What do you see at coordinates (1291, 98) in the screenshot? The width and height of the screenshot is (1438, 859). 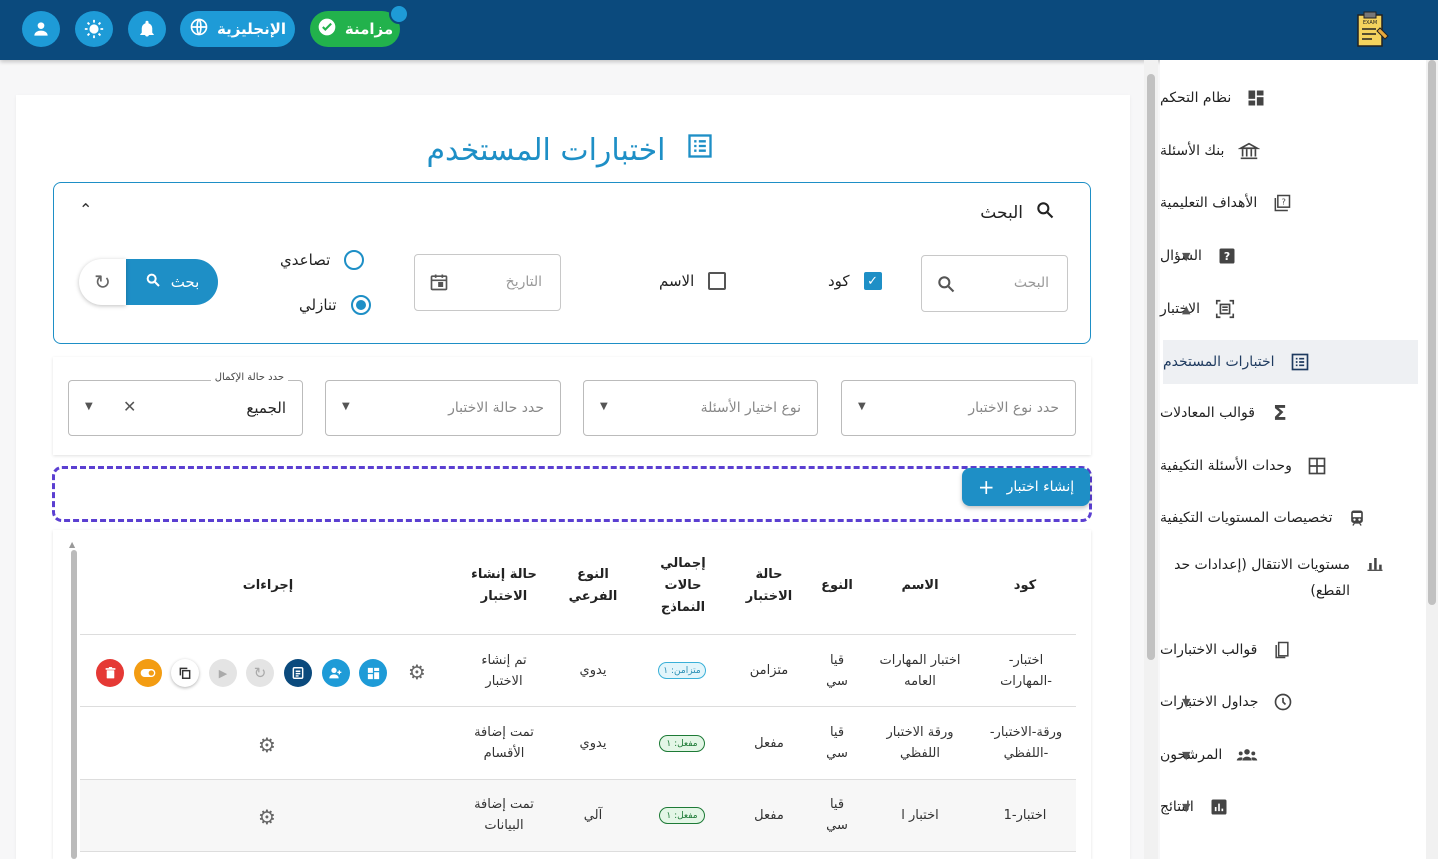 I see `sidebar-item-dashboard: نظام التحكم` at bounding box center [1291, 98].